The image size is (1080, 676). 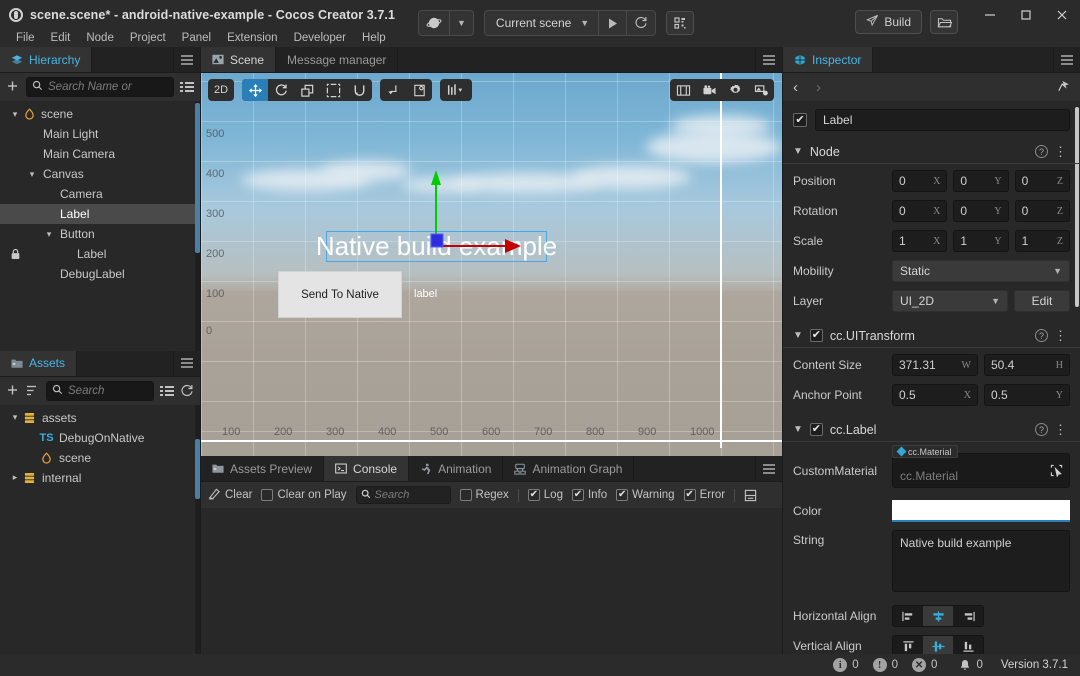 What do you see at coordinates (461, 23) in the screenshot?
I see `preview-device-chevron-down-icon: ▼` at bounding box center [461, 23].